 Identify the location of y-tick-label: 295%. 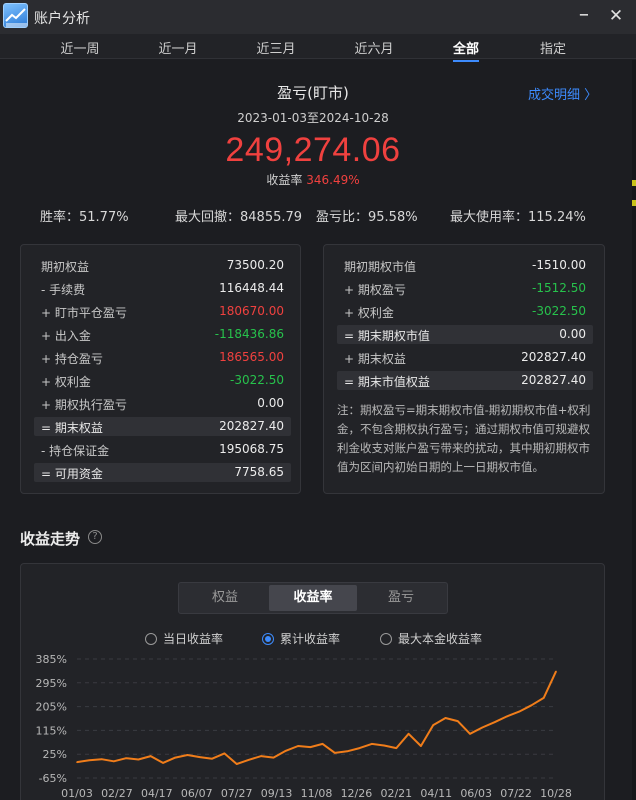
(51, 683).